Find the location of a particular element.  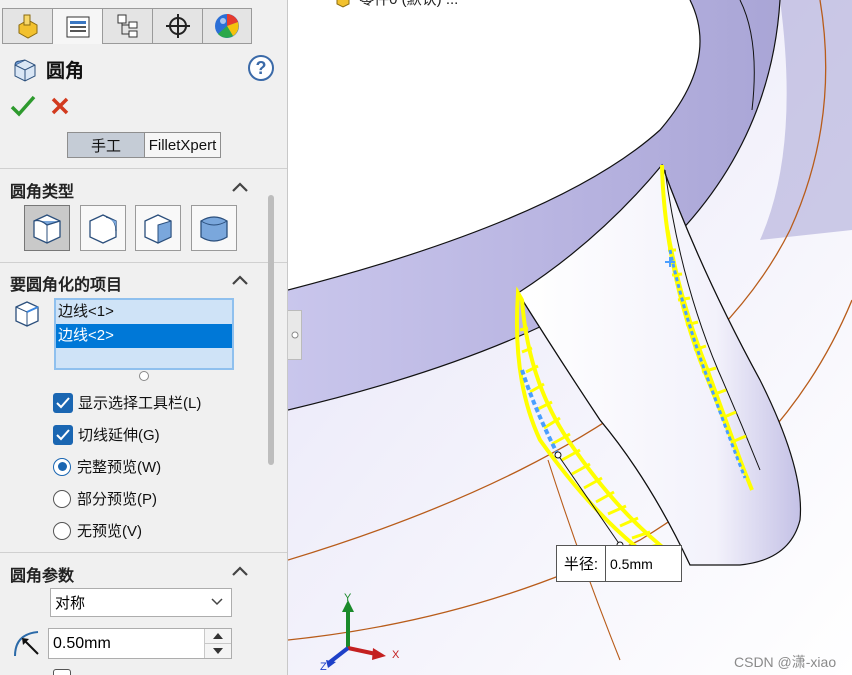

no-preview-radio: 无预览(V) is located at coordinates (97, 530).